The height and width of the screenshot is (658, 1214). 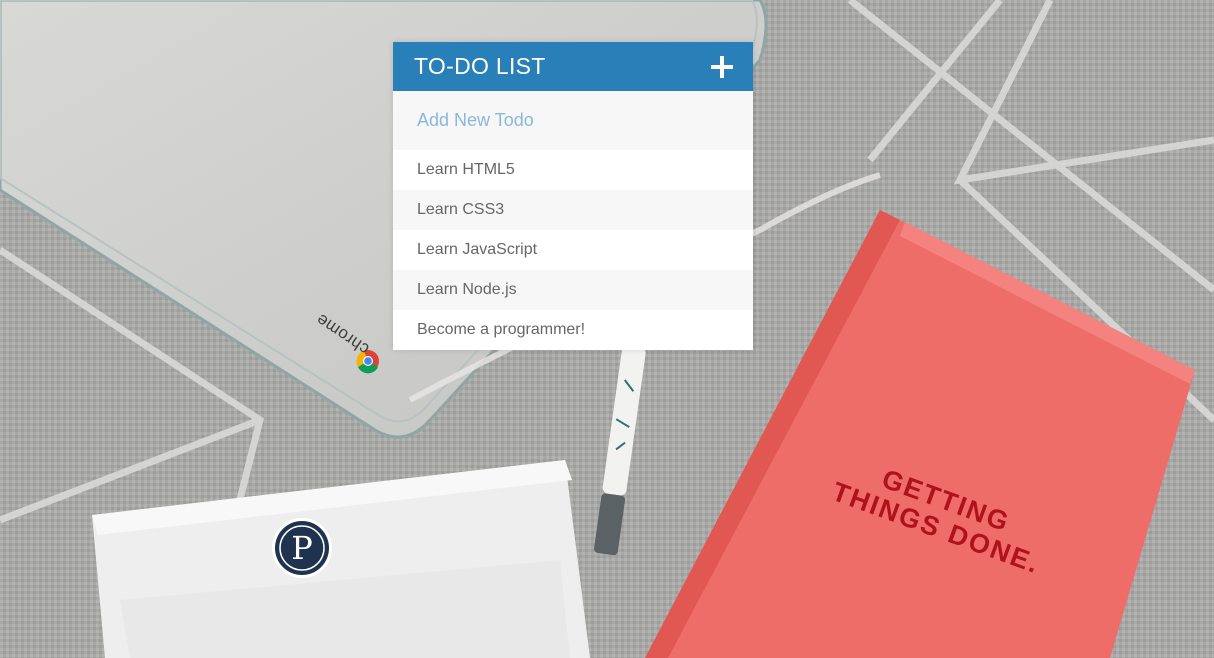 I want to click on todo-header: TO-DO LIST, so click(x=573, y=66).